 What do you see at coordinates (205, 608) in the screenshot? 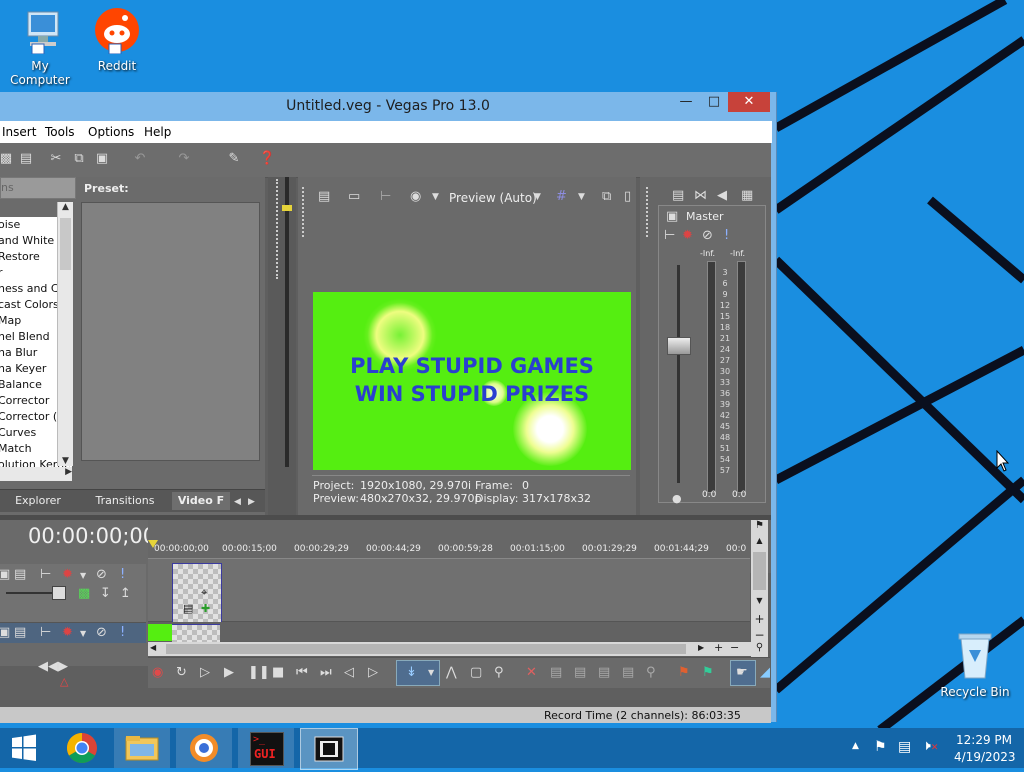
I see `event-pan-icon: ✚` at bounding box center [205, 608].